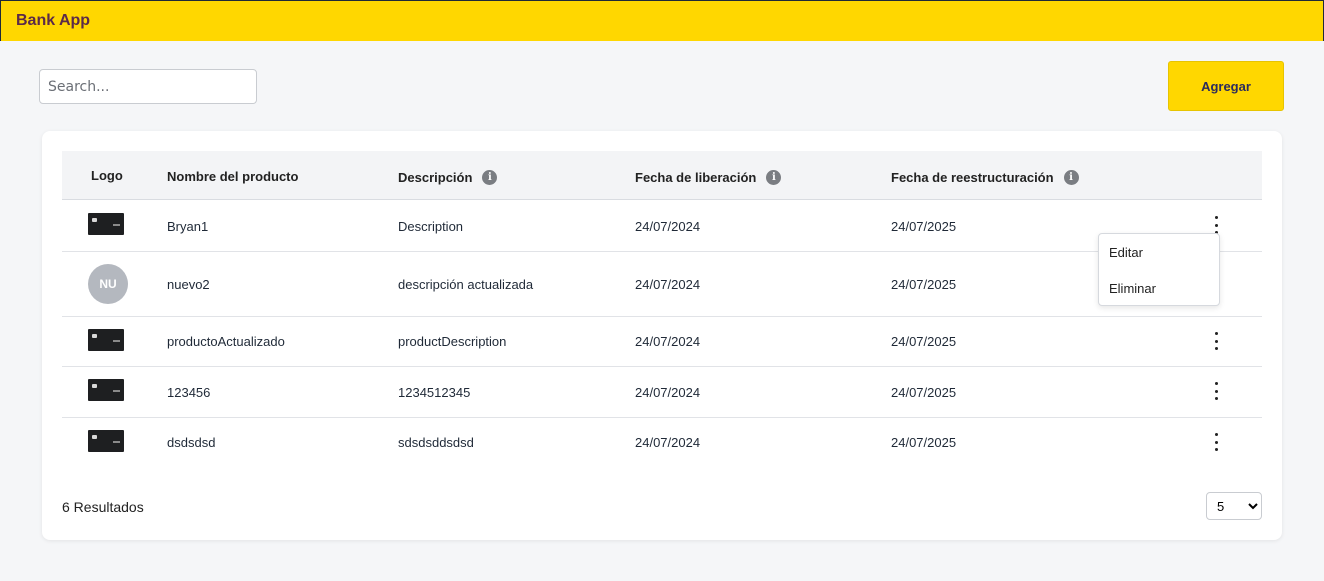 Image resolution: width=1324 pixels, height=581 pixels. I want to click on column-header-description: Descripción i, so click(448, 177).